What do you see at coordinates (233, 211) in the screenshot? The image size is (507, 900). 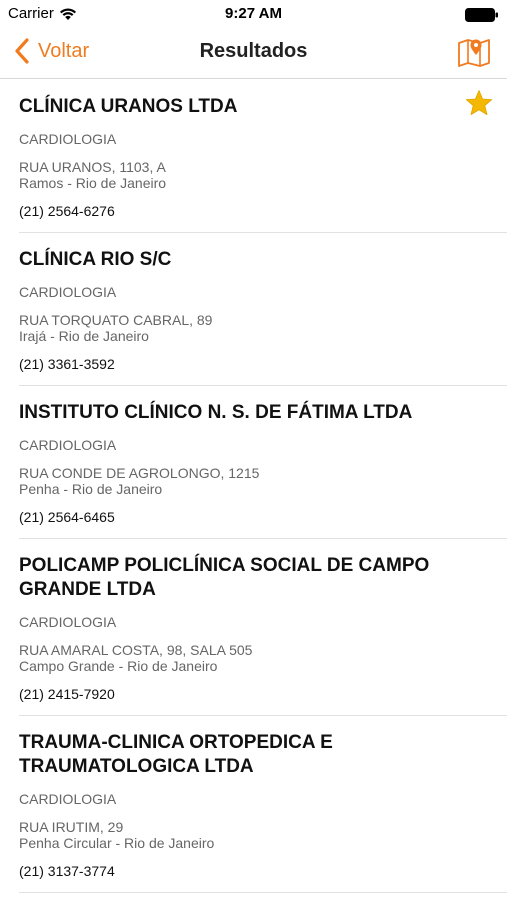 I see `result-phone: (21) 2564-6276` at bounding box center [233, 211].